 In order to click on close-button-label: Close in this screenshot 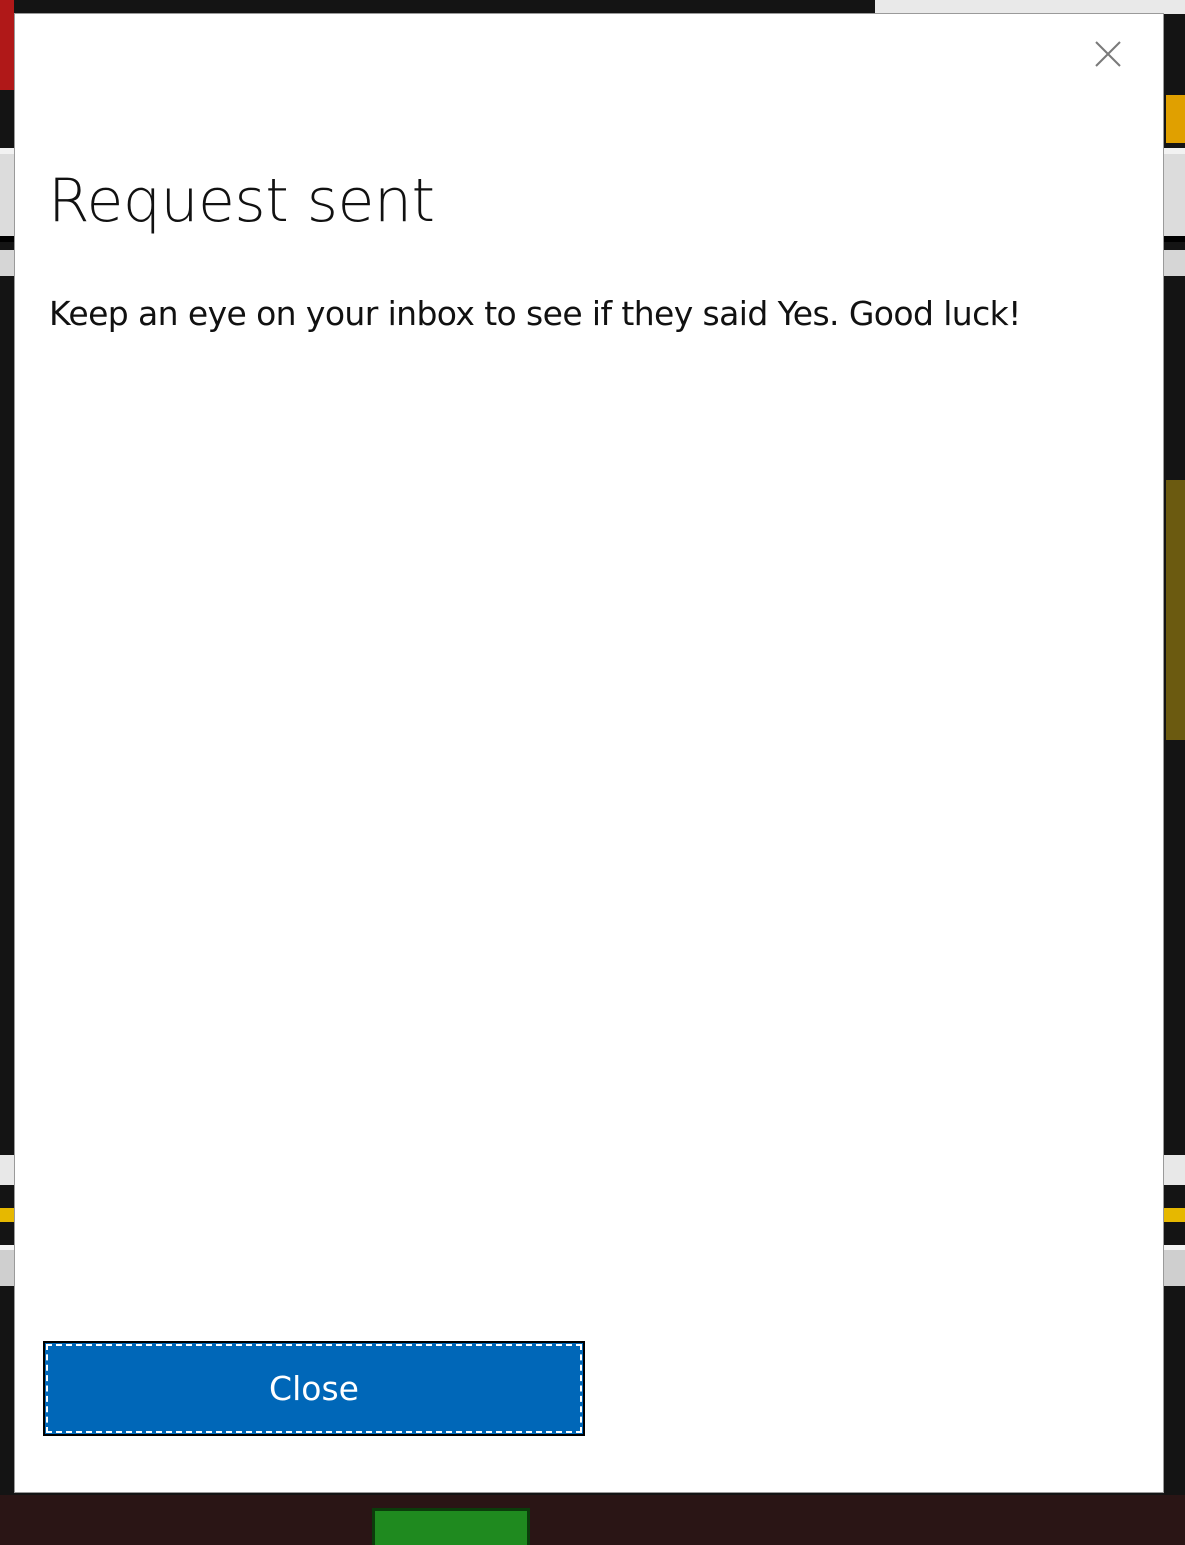, I will do `click(314, 1388)`.